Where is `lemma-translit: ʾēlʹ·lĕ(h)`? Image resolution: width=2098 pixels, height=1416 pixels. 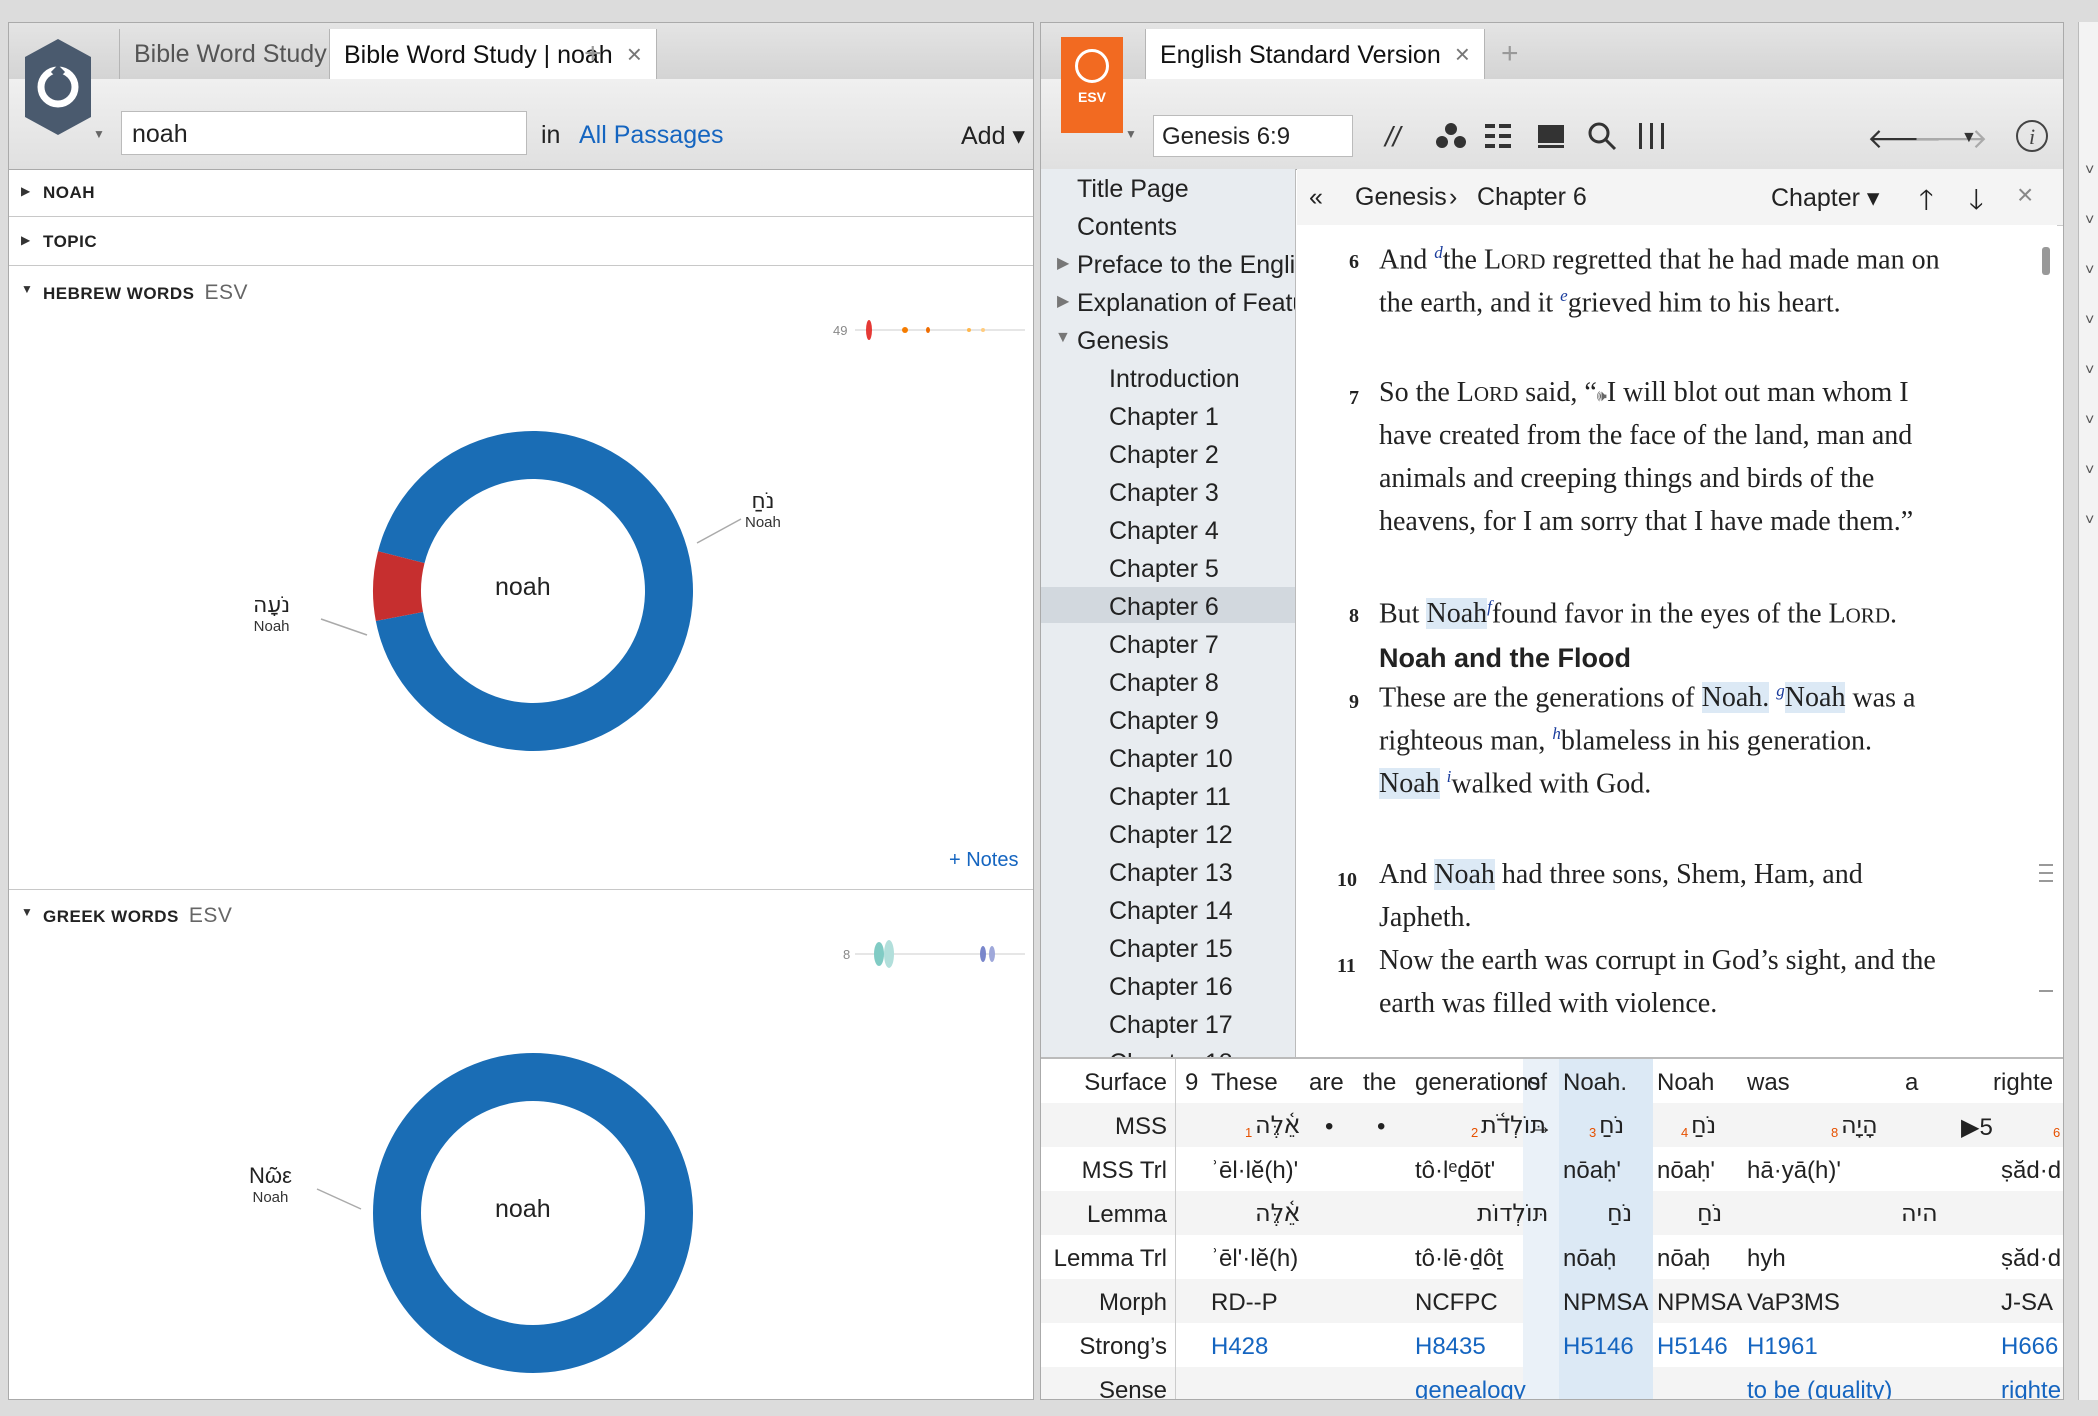 lemma-translit: ʾēlʹ·lĕ(h) is located at coordinates (1254, 1259).